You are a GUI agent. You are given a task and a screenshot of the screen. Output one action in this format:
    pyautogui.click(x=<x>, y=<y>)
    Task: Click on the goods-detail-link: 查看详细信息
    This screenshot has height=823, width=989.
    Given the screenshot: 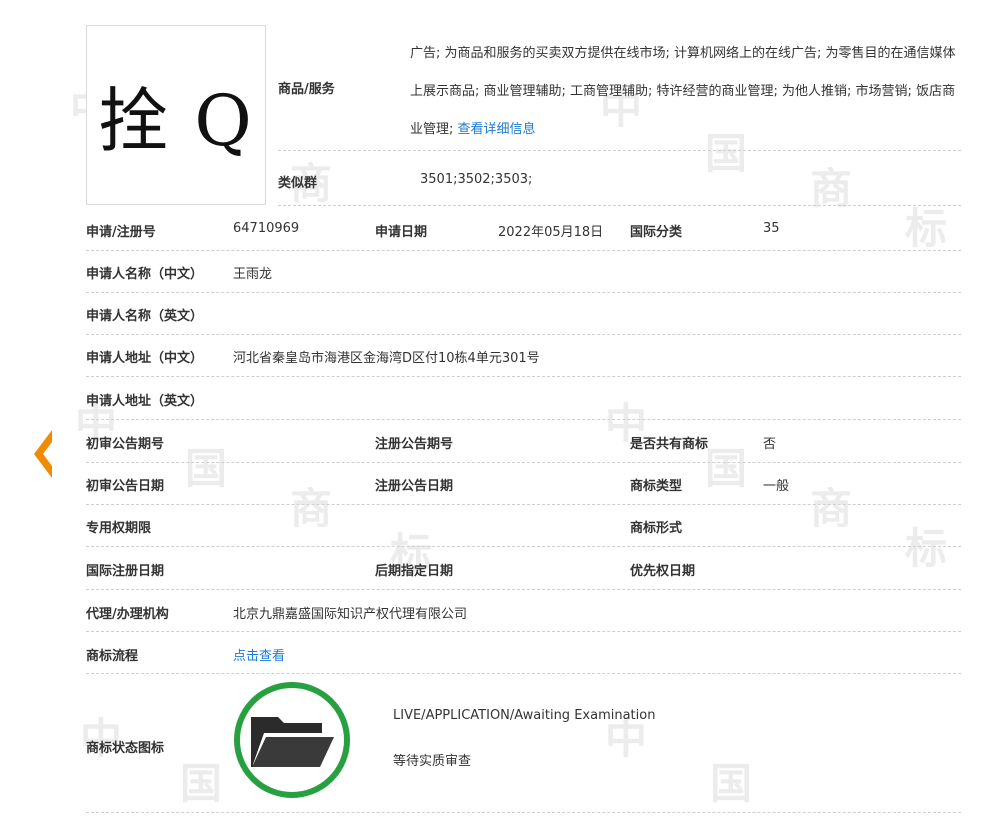 What is the action you would take?
    pyautogui.click(x=497, y=129)
    